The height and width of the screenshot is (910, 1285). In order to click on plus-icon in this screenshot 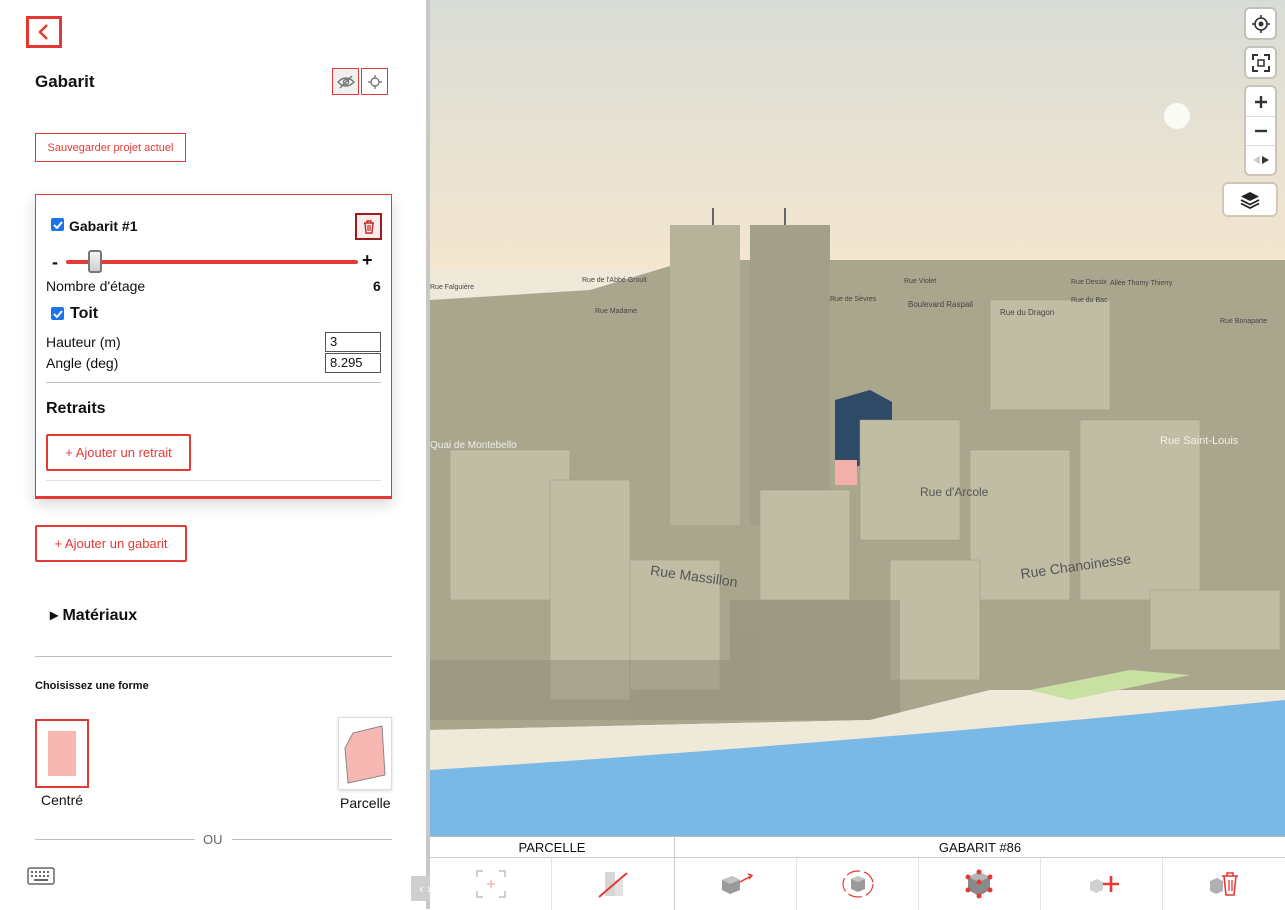, I will do `click(1260, 101)`.